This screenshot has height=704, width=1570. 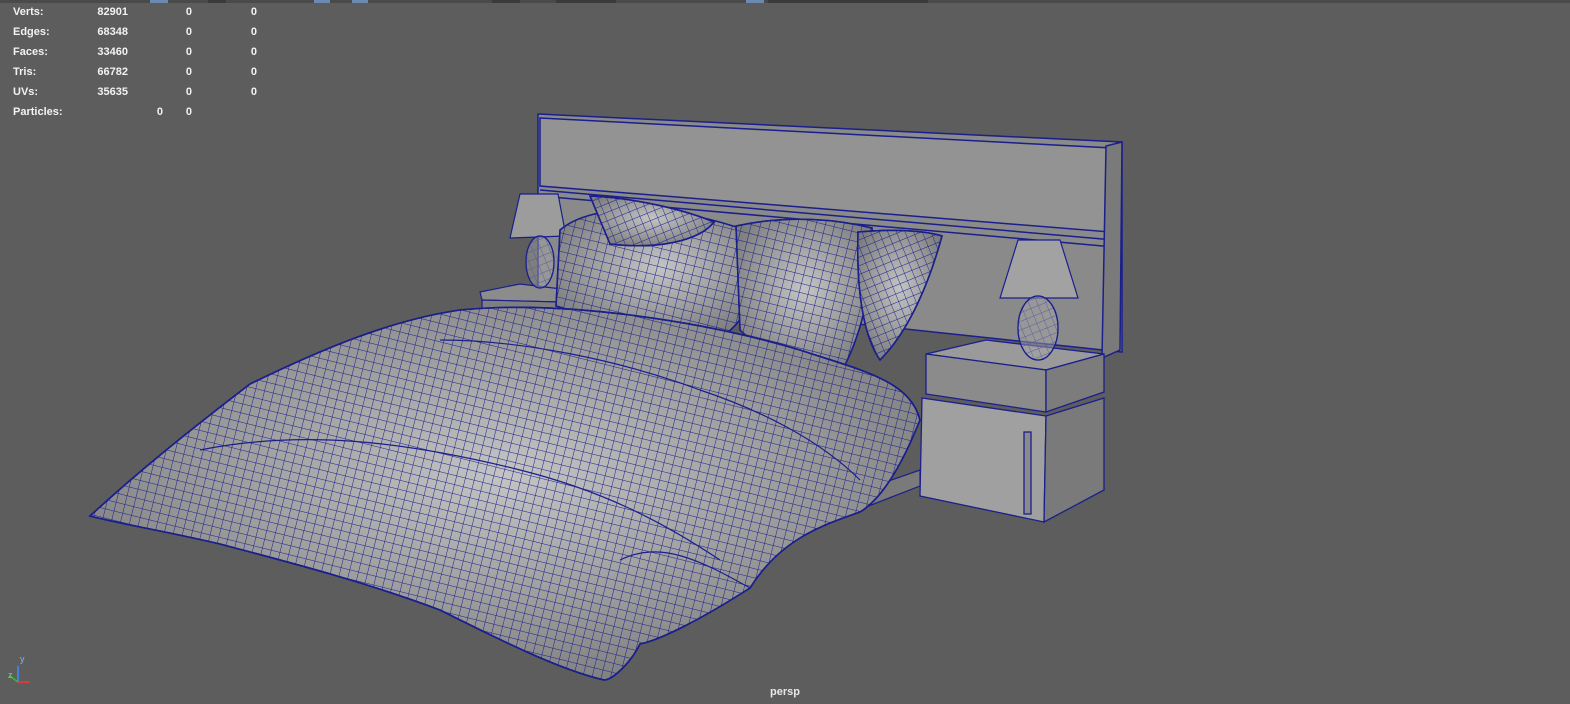 What do you see at coordinates (1012, 431) in the screenshot?
I see `nightstand-right` at bounding box center [1012, 431].